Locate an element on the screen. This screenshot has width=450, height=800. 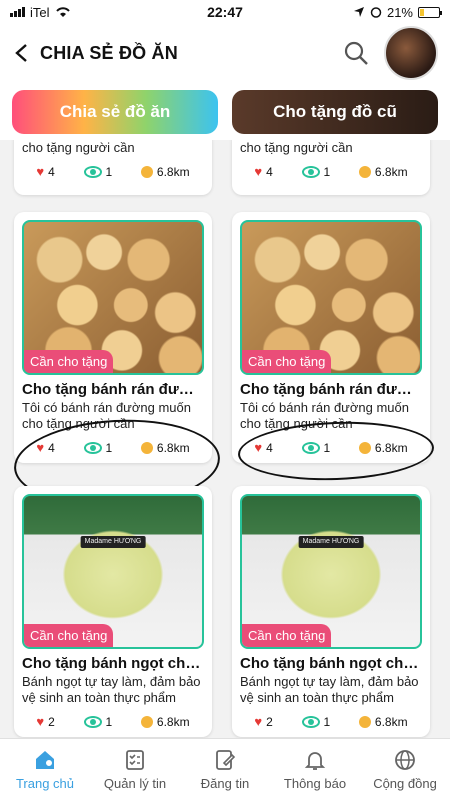
nav-quan-ly-tin: Quản lý tin is located at coordinates (135, 769).